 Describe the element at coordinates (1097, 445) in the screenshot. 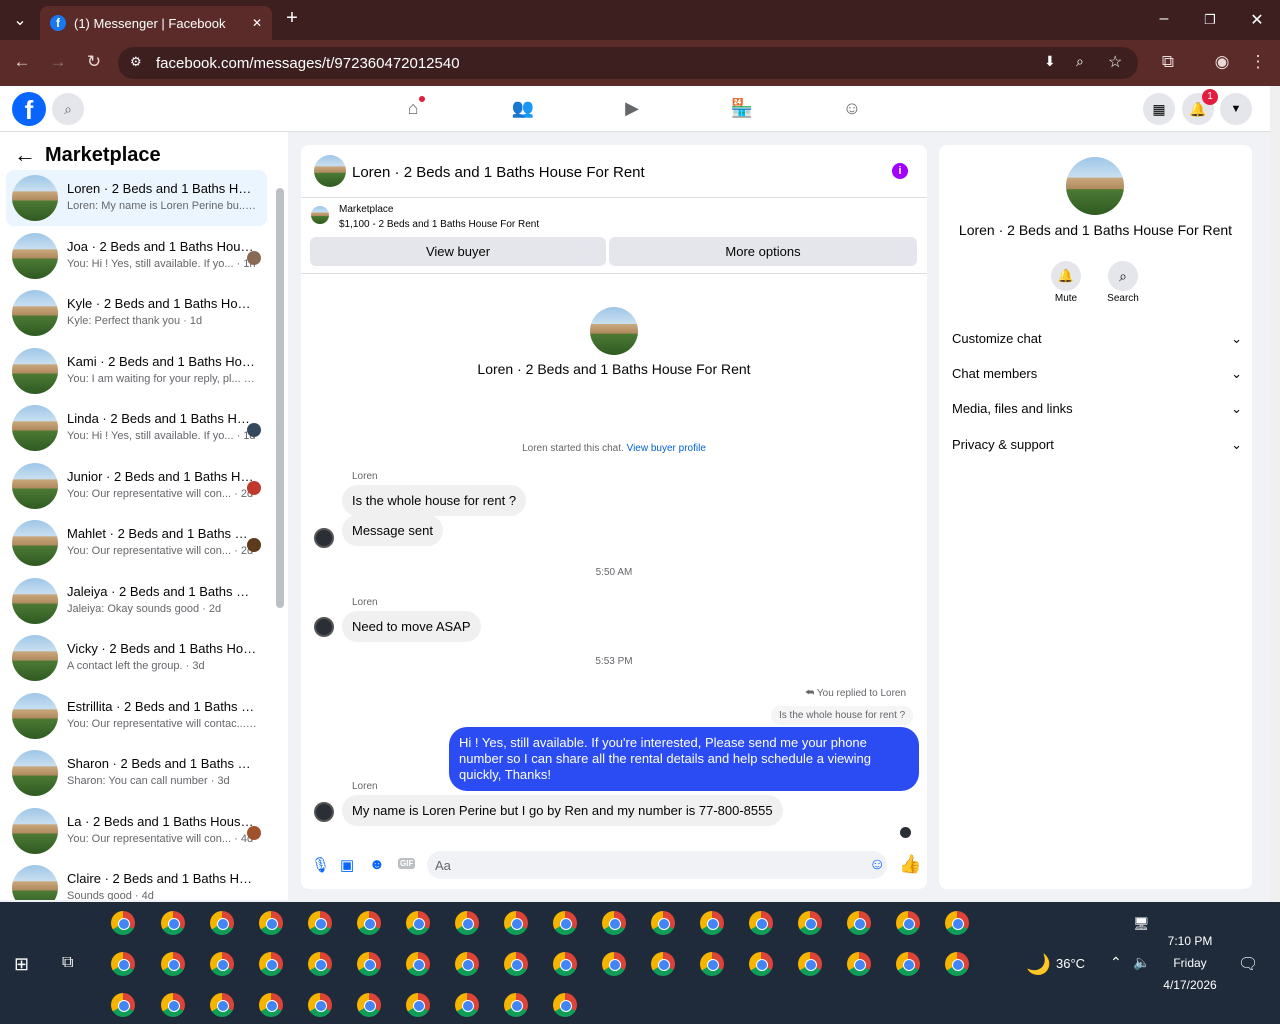

I see `privacy-support-section: Privacy & support ⌄` at that location.